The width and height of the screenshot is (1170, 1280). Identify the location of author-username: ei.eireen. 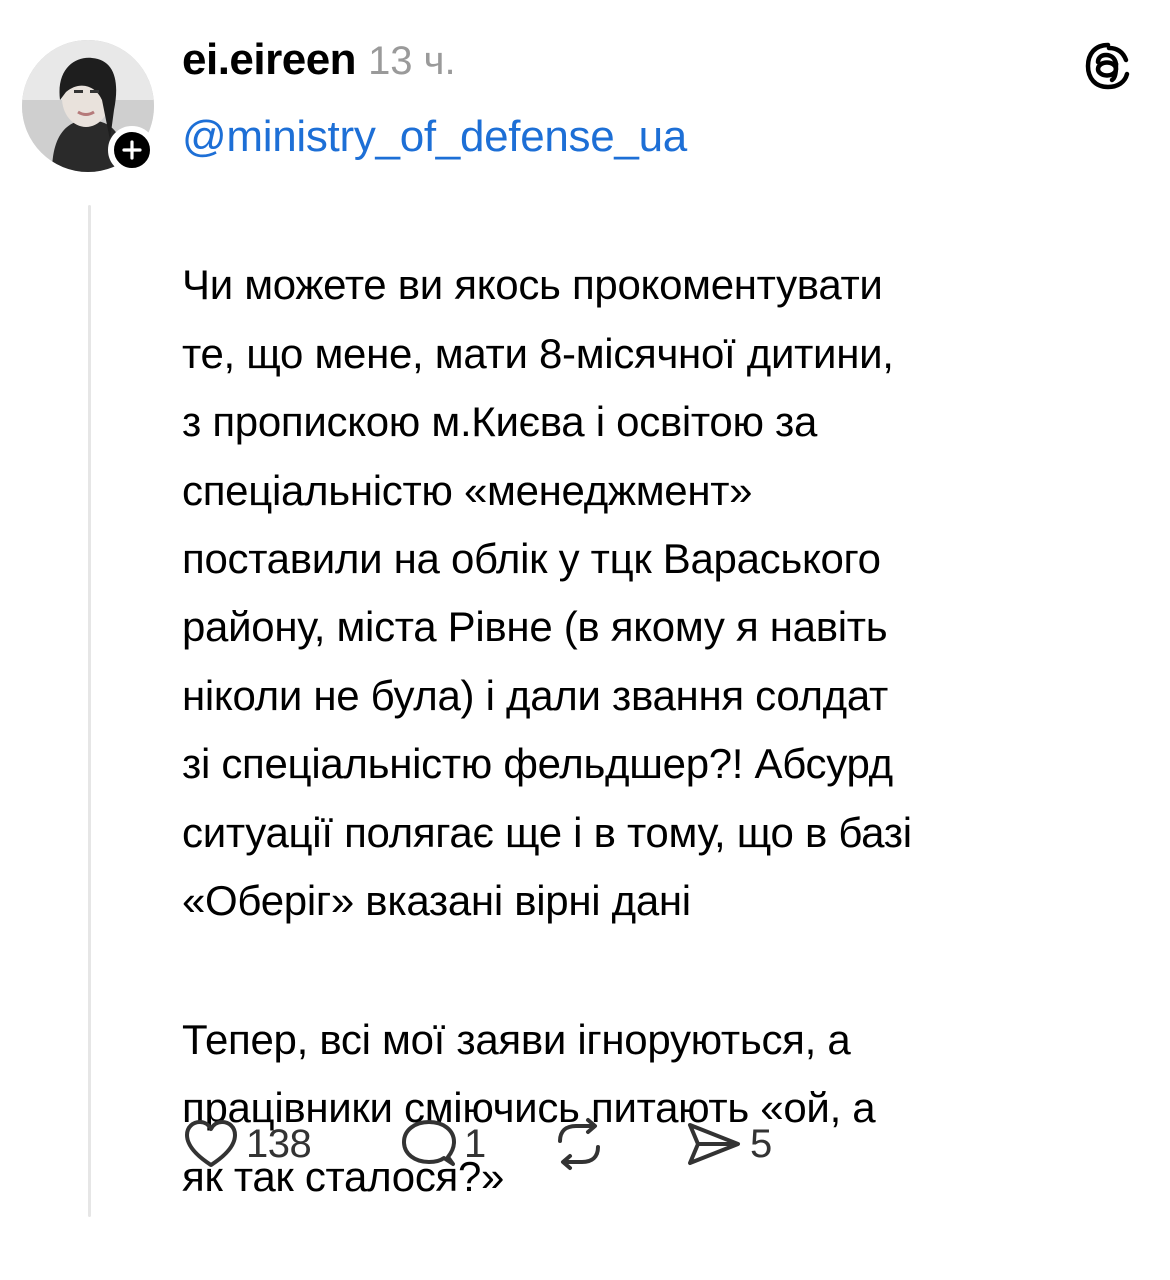
(269, 60).